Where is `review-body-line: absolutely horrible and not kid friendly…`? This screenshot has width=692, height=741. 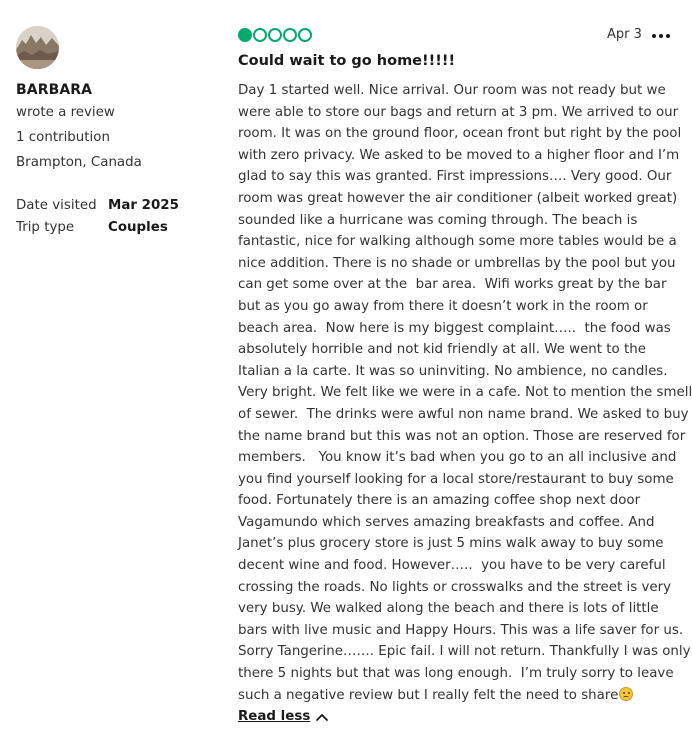
review-body-line: absolutely horrible and not kid friendly… is located at coordinates (442, 350).